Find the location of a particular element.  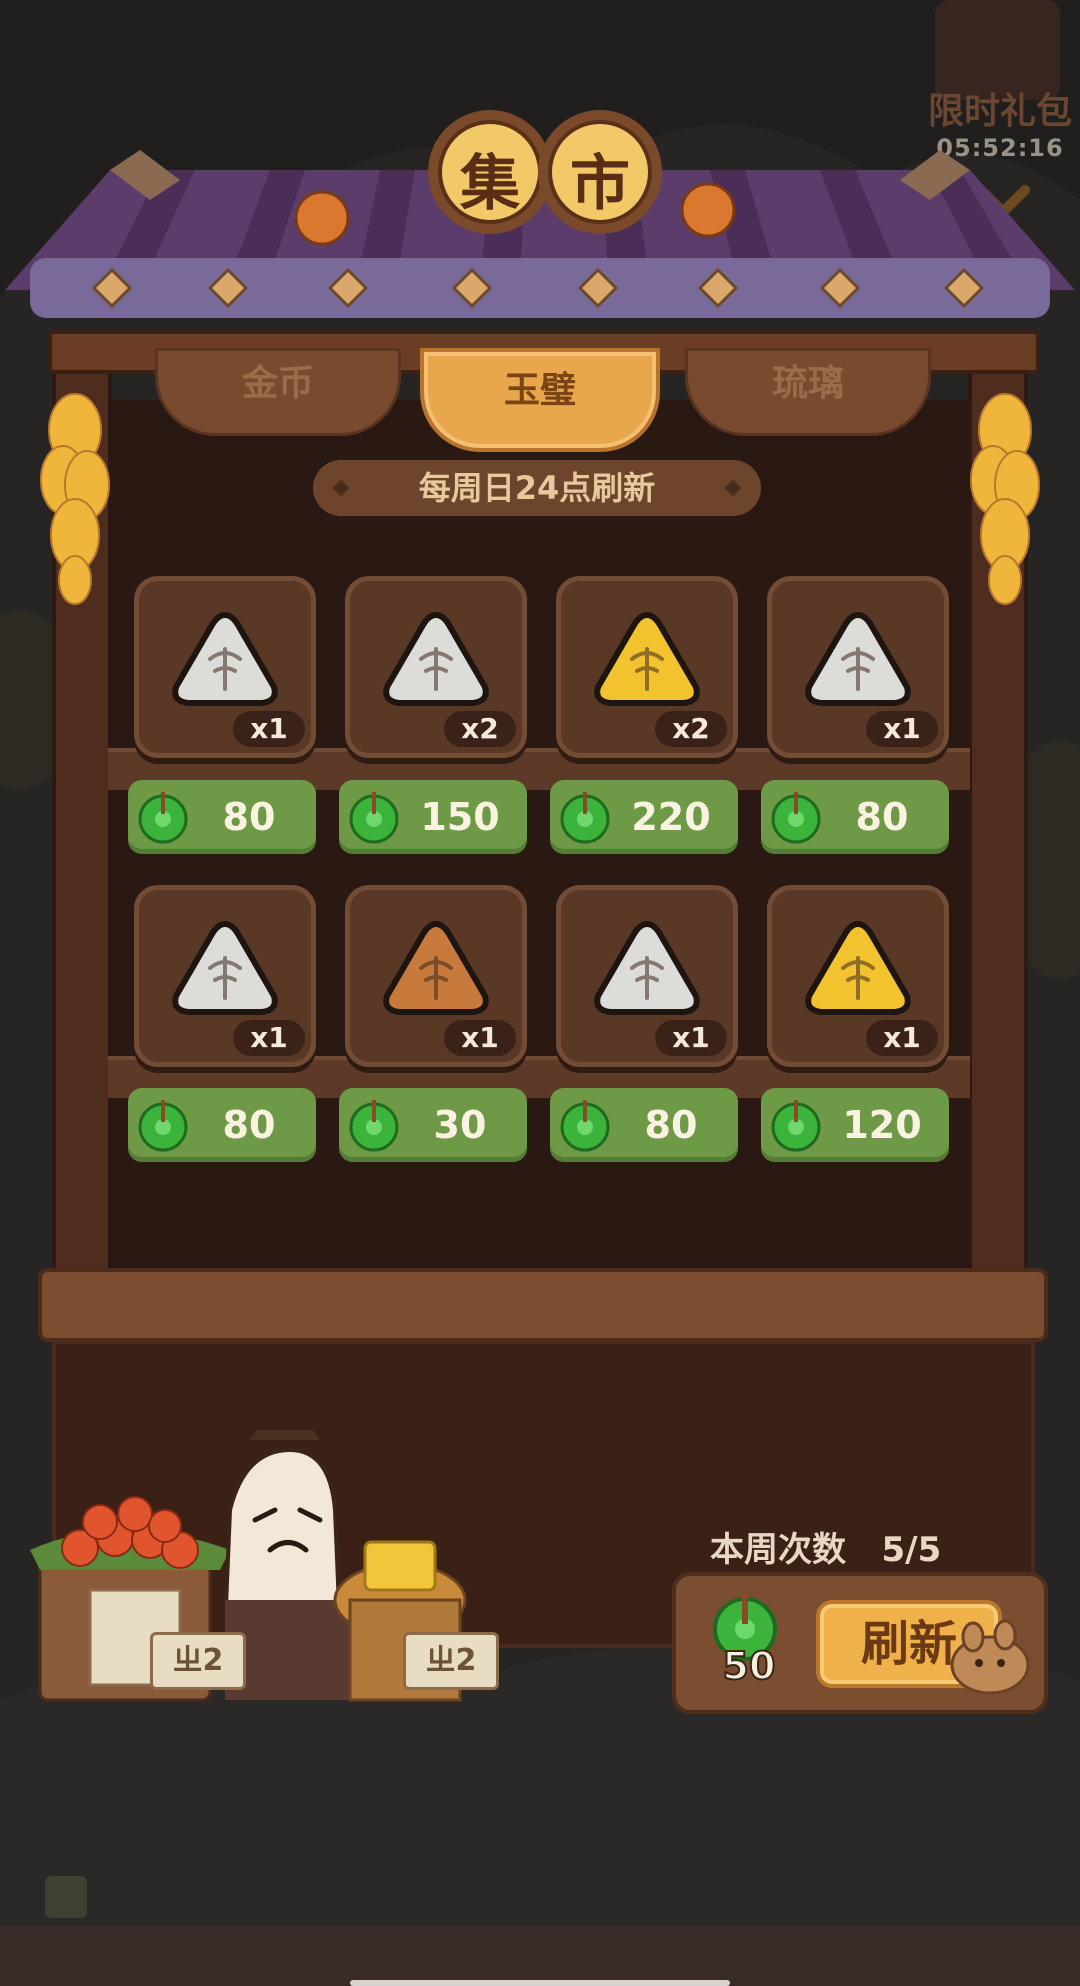

bunny-mascot-icon is located at coordinates (990, 1657).